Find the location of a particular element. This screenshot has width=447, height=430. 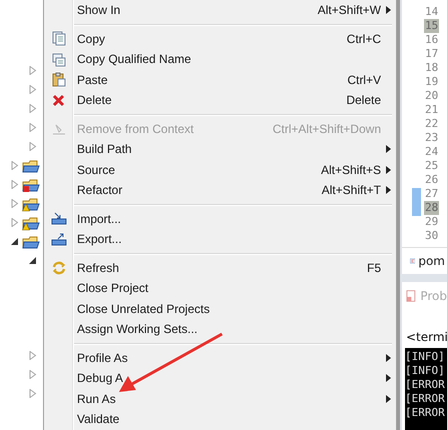

line-number: 19 is located at coordinates (432, 82).